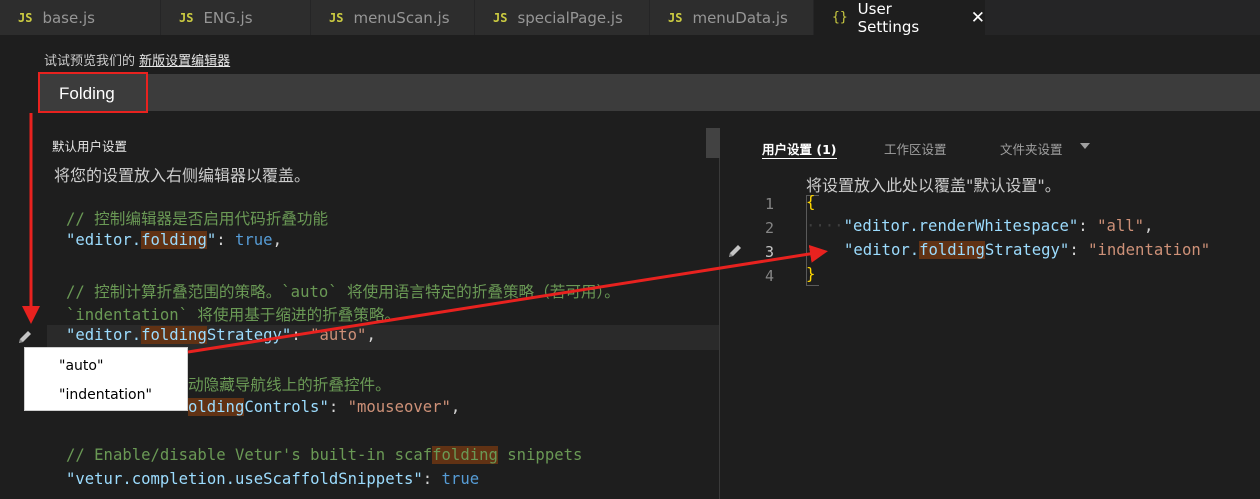 The width and height of the screenshot is (1260, 499). I want to click on tab-label: menuData.js, so click(740, 17).